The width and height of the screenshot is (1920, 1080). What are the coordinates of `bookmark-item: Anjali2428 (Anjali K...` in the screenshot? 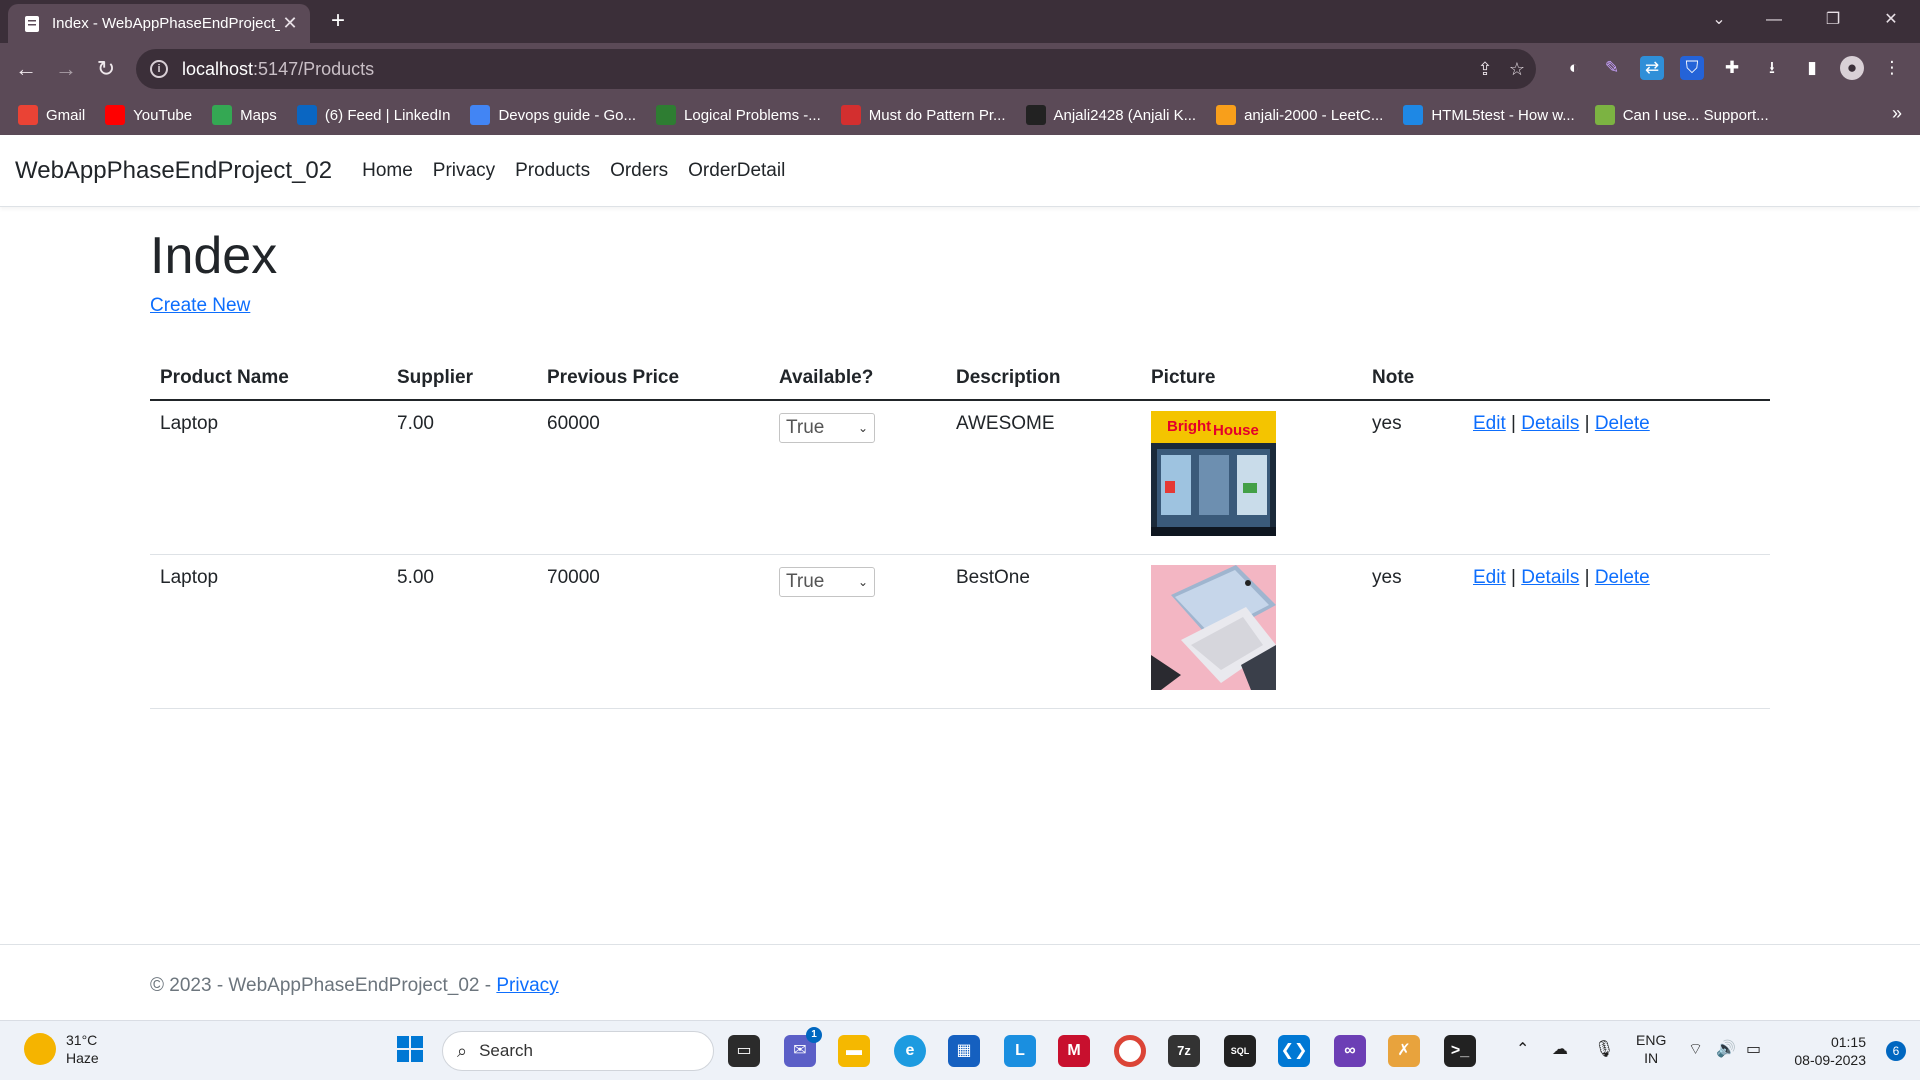 It's located at (1111, 115).